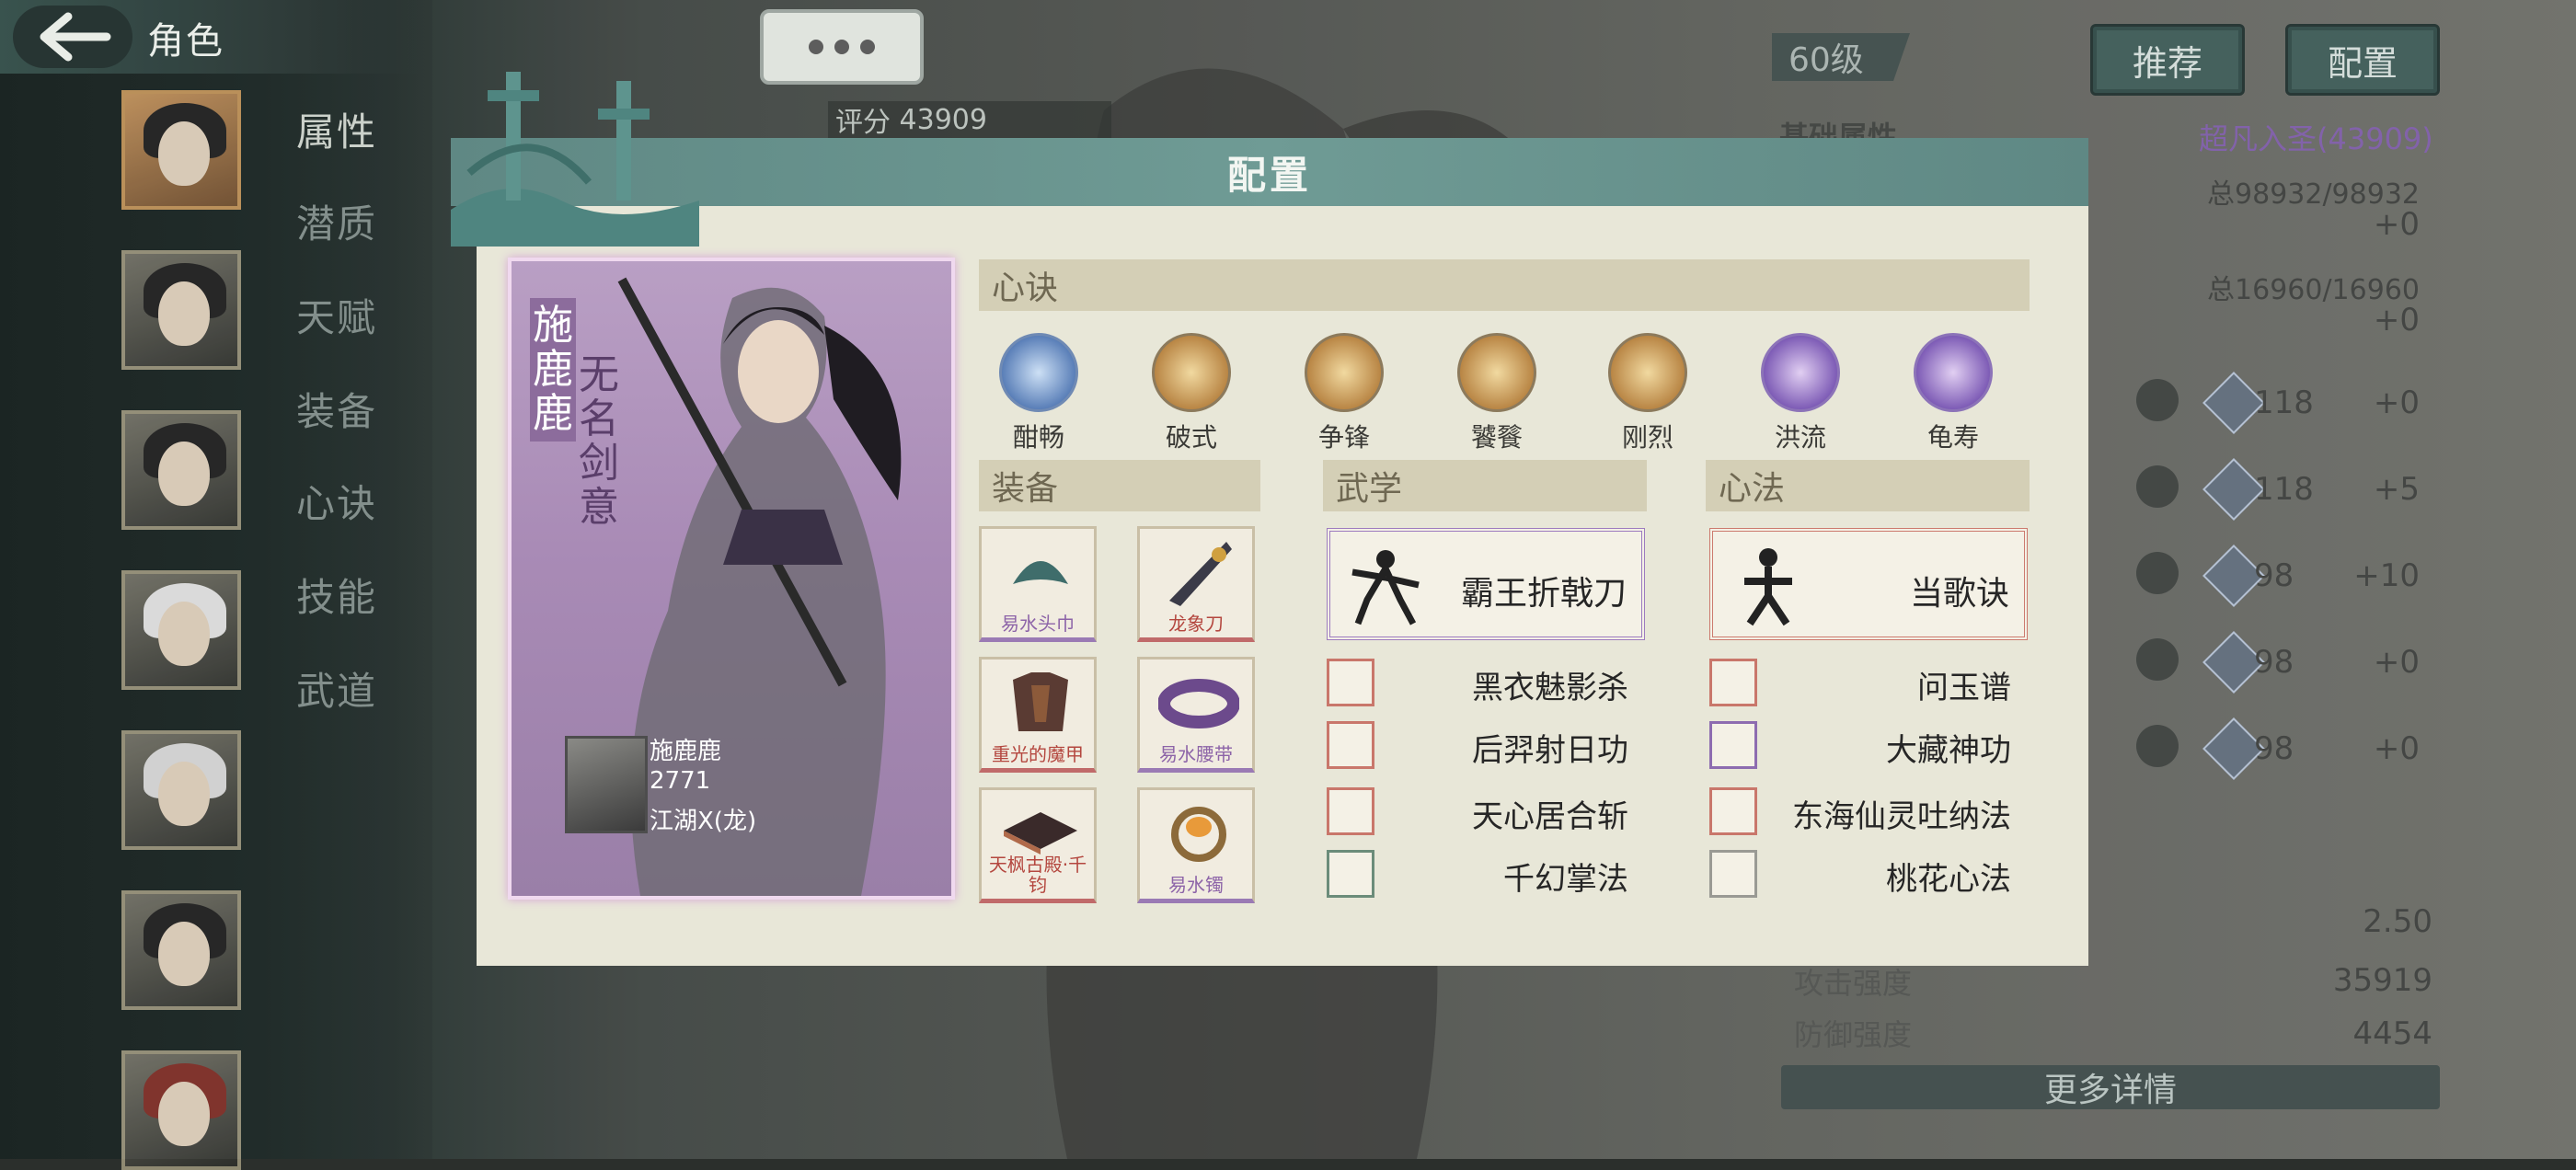 This screenshot has height=1170, width=2576. Describe the element at coordinates (1040, 701) in the screenshot. I see `armor-icon` at that location.